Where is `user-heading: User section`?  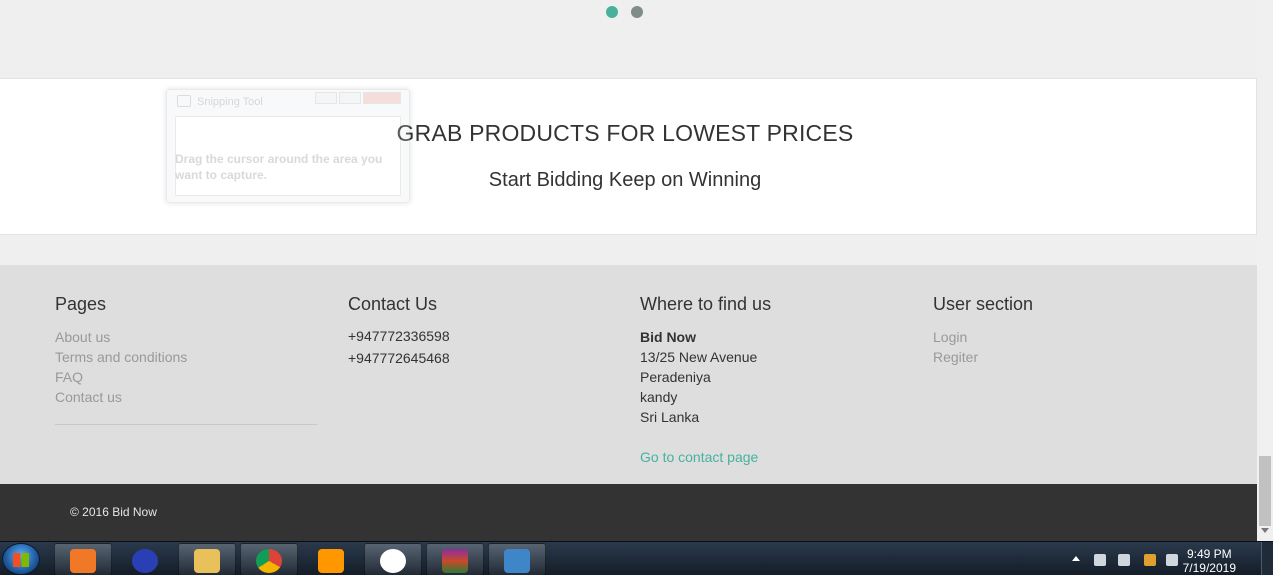
user-heading: User section is located at coordinates (983, 304).